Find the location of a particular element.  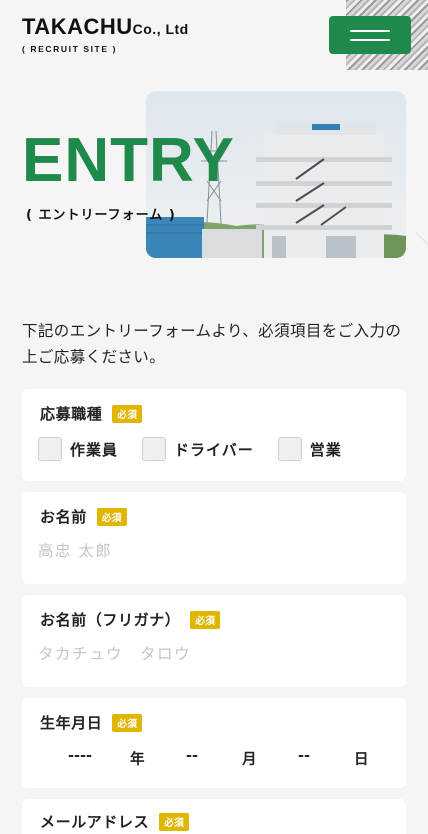

name-kana-label: お名前（フリガナ） is located at coordinates (110, 620).